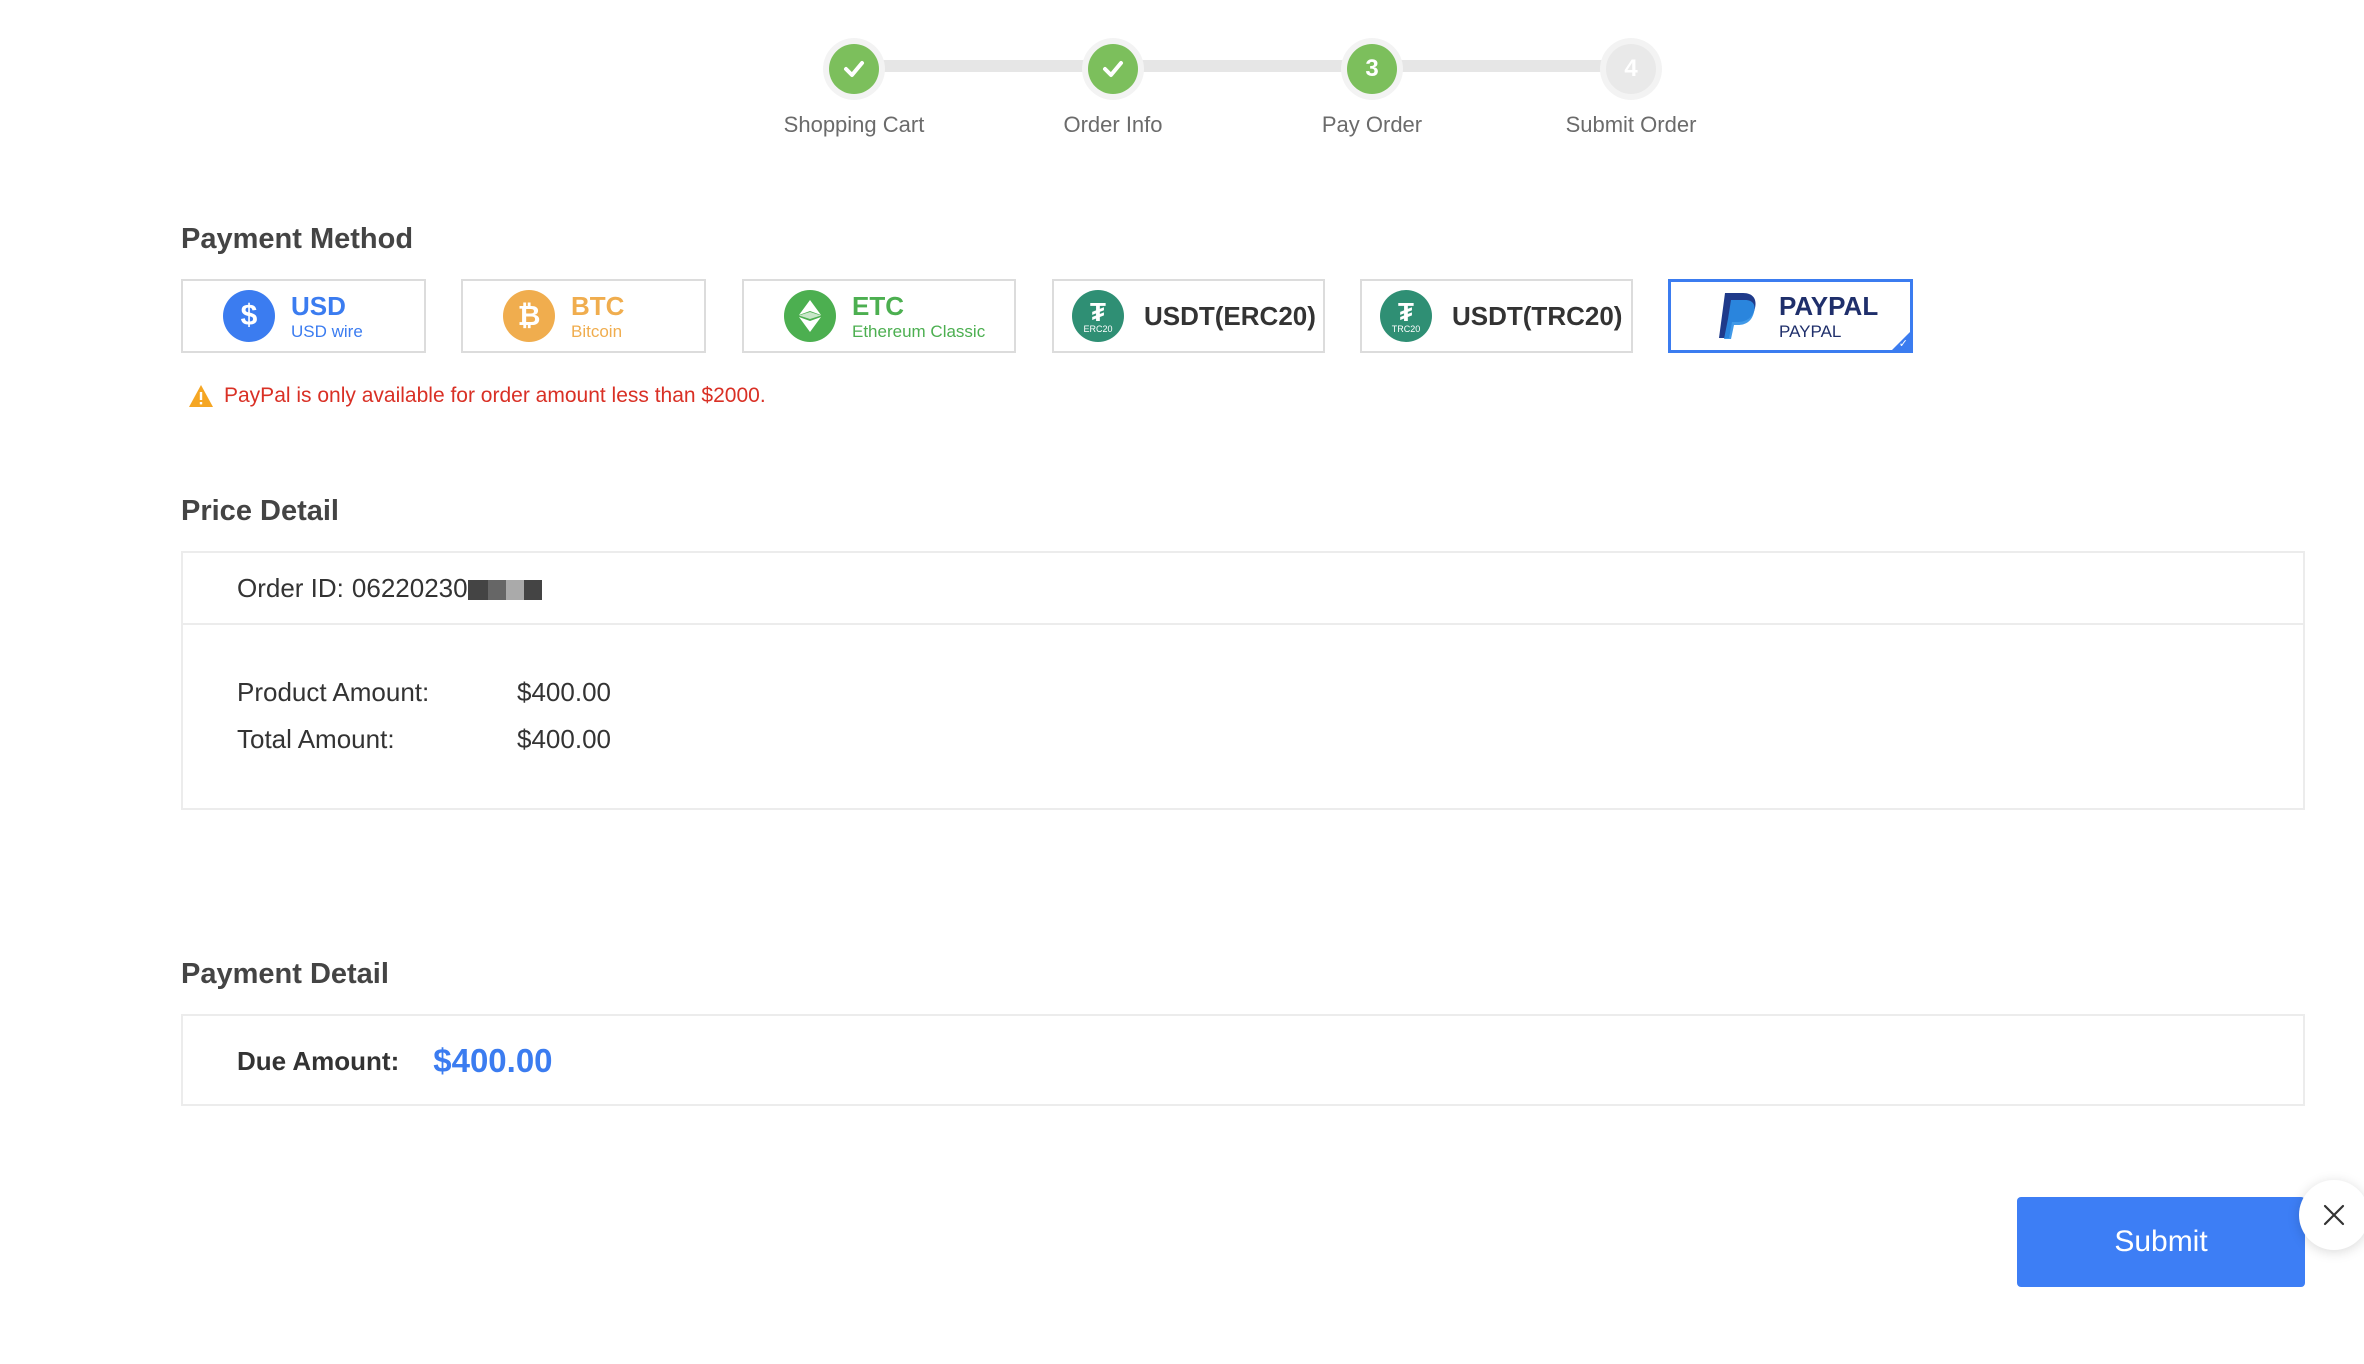 This screenshot has height=1364, width=2364. I want to click on payment-option-usdt-erc20: ₮ ERC20 USDT(ERC20), so click(1188, 316).